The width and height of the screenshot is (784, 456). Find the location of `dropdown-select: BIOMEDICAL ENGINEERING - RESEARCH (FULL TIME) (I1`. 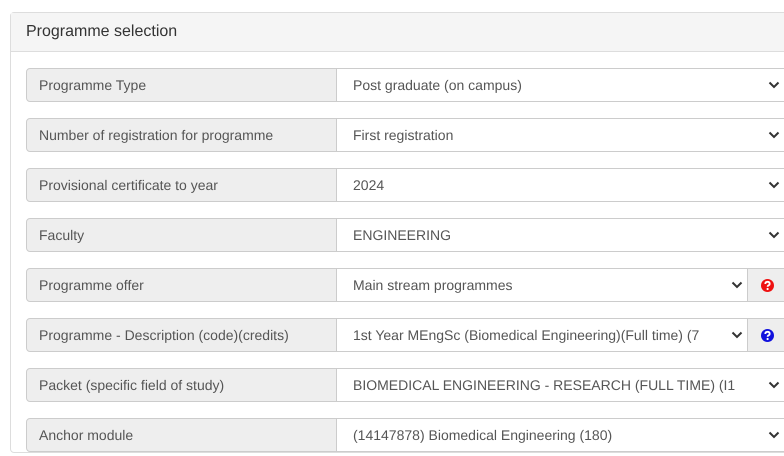

dropdown-select: BIOMEDICAL ENGINEERING - RESEARCH (FULL TIME) (I1 is located at coordinates (560, 385).